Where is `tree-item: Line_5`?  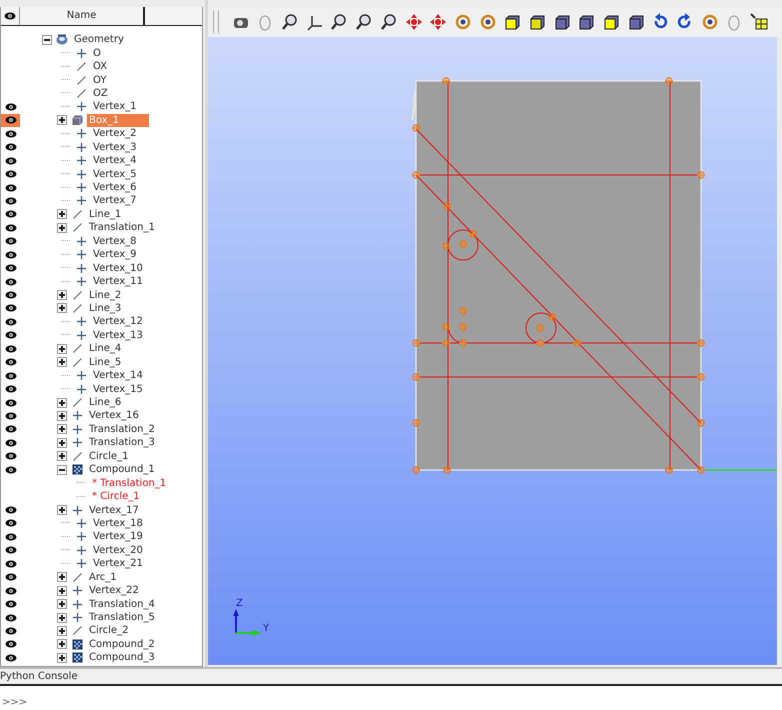
tree-item: Line_5 is located at coordinates (105, 362).